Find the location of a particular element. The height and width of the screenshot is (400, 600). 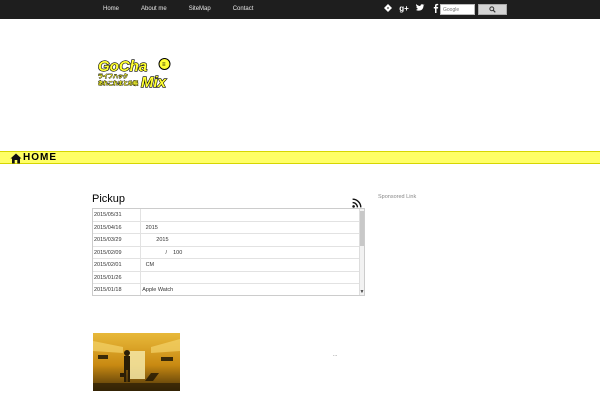

list-item-title: / 100 is located at coordinates (161, 253).